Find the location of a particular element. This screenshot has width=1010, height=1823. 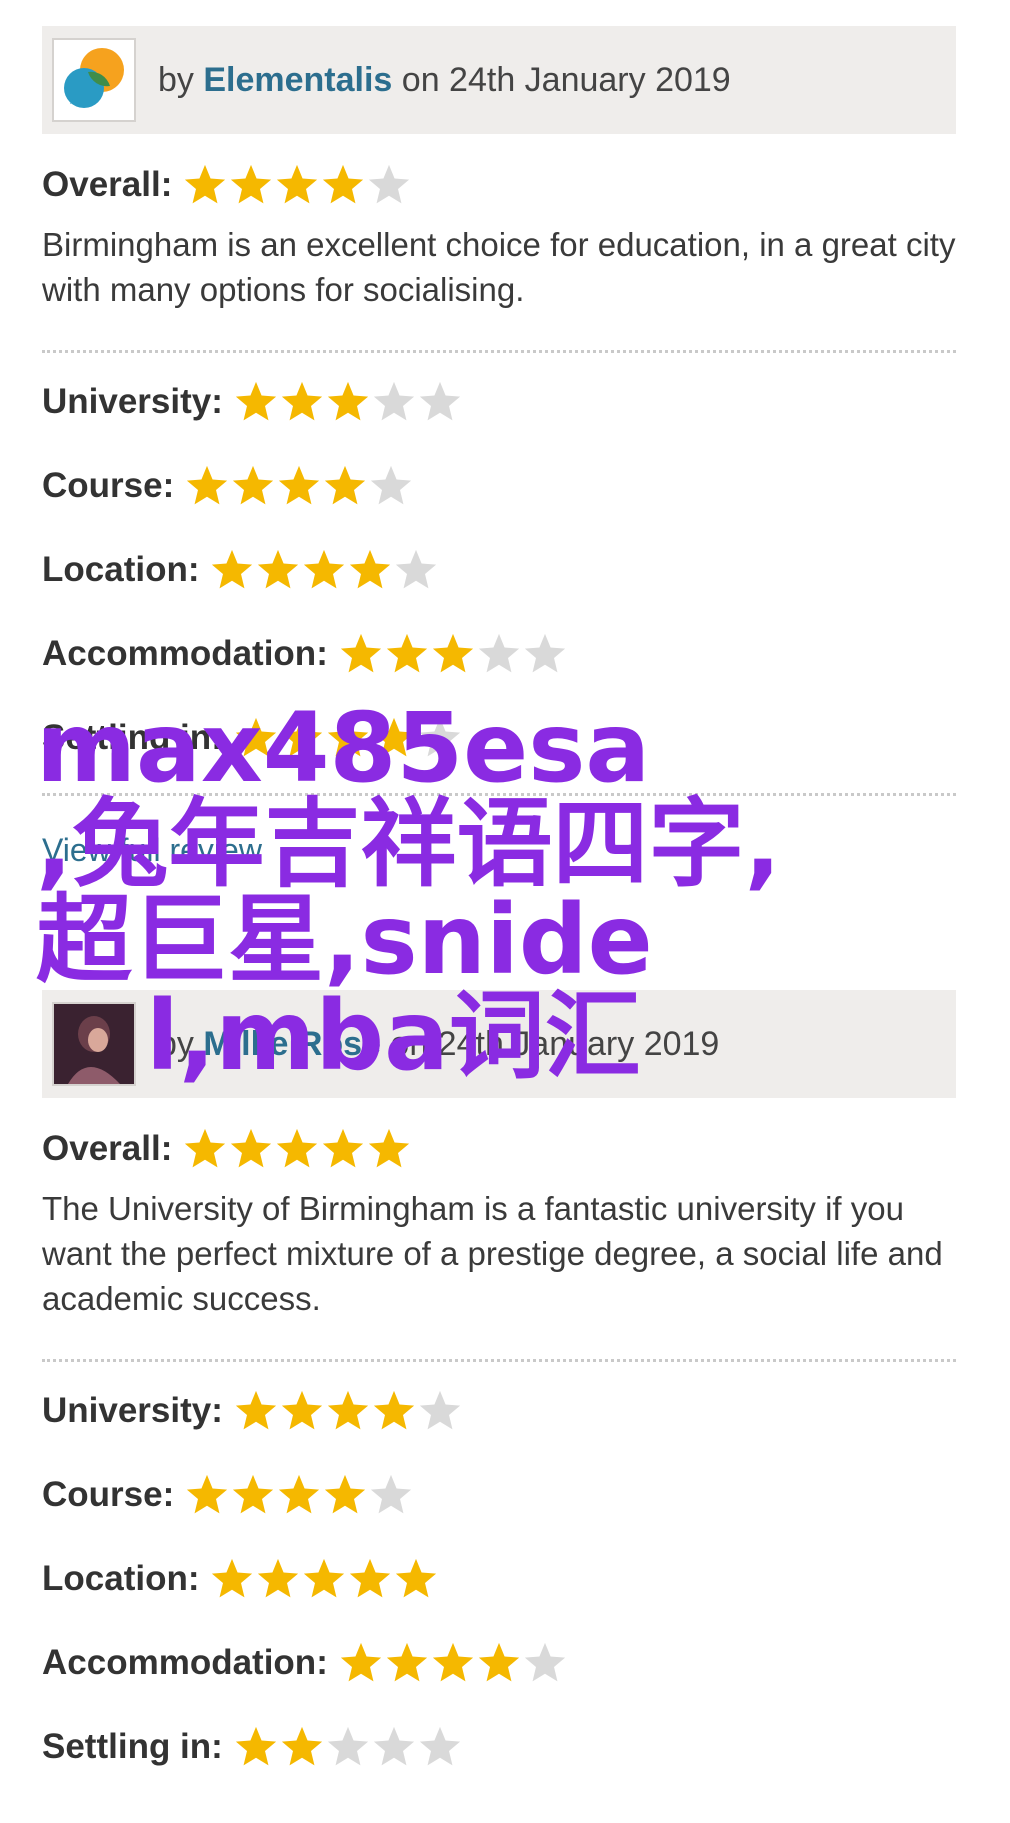

speech-bubbles-logo-icon is located at coordinates (94, 78).